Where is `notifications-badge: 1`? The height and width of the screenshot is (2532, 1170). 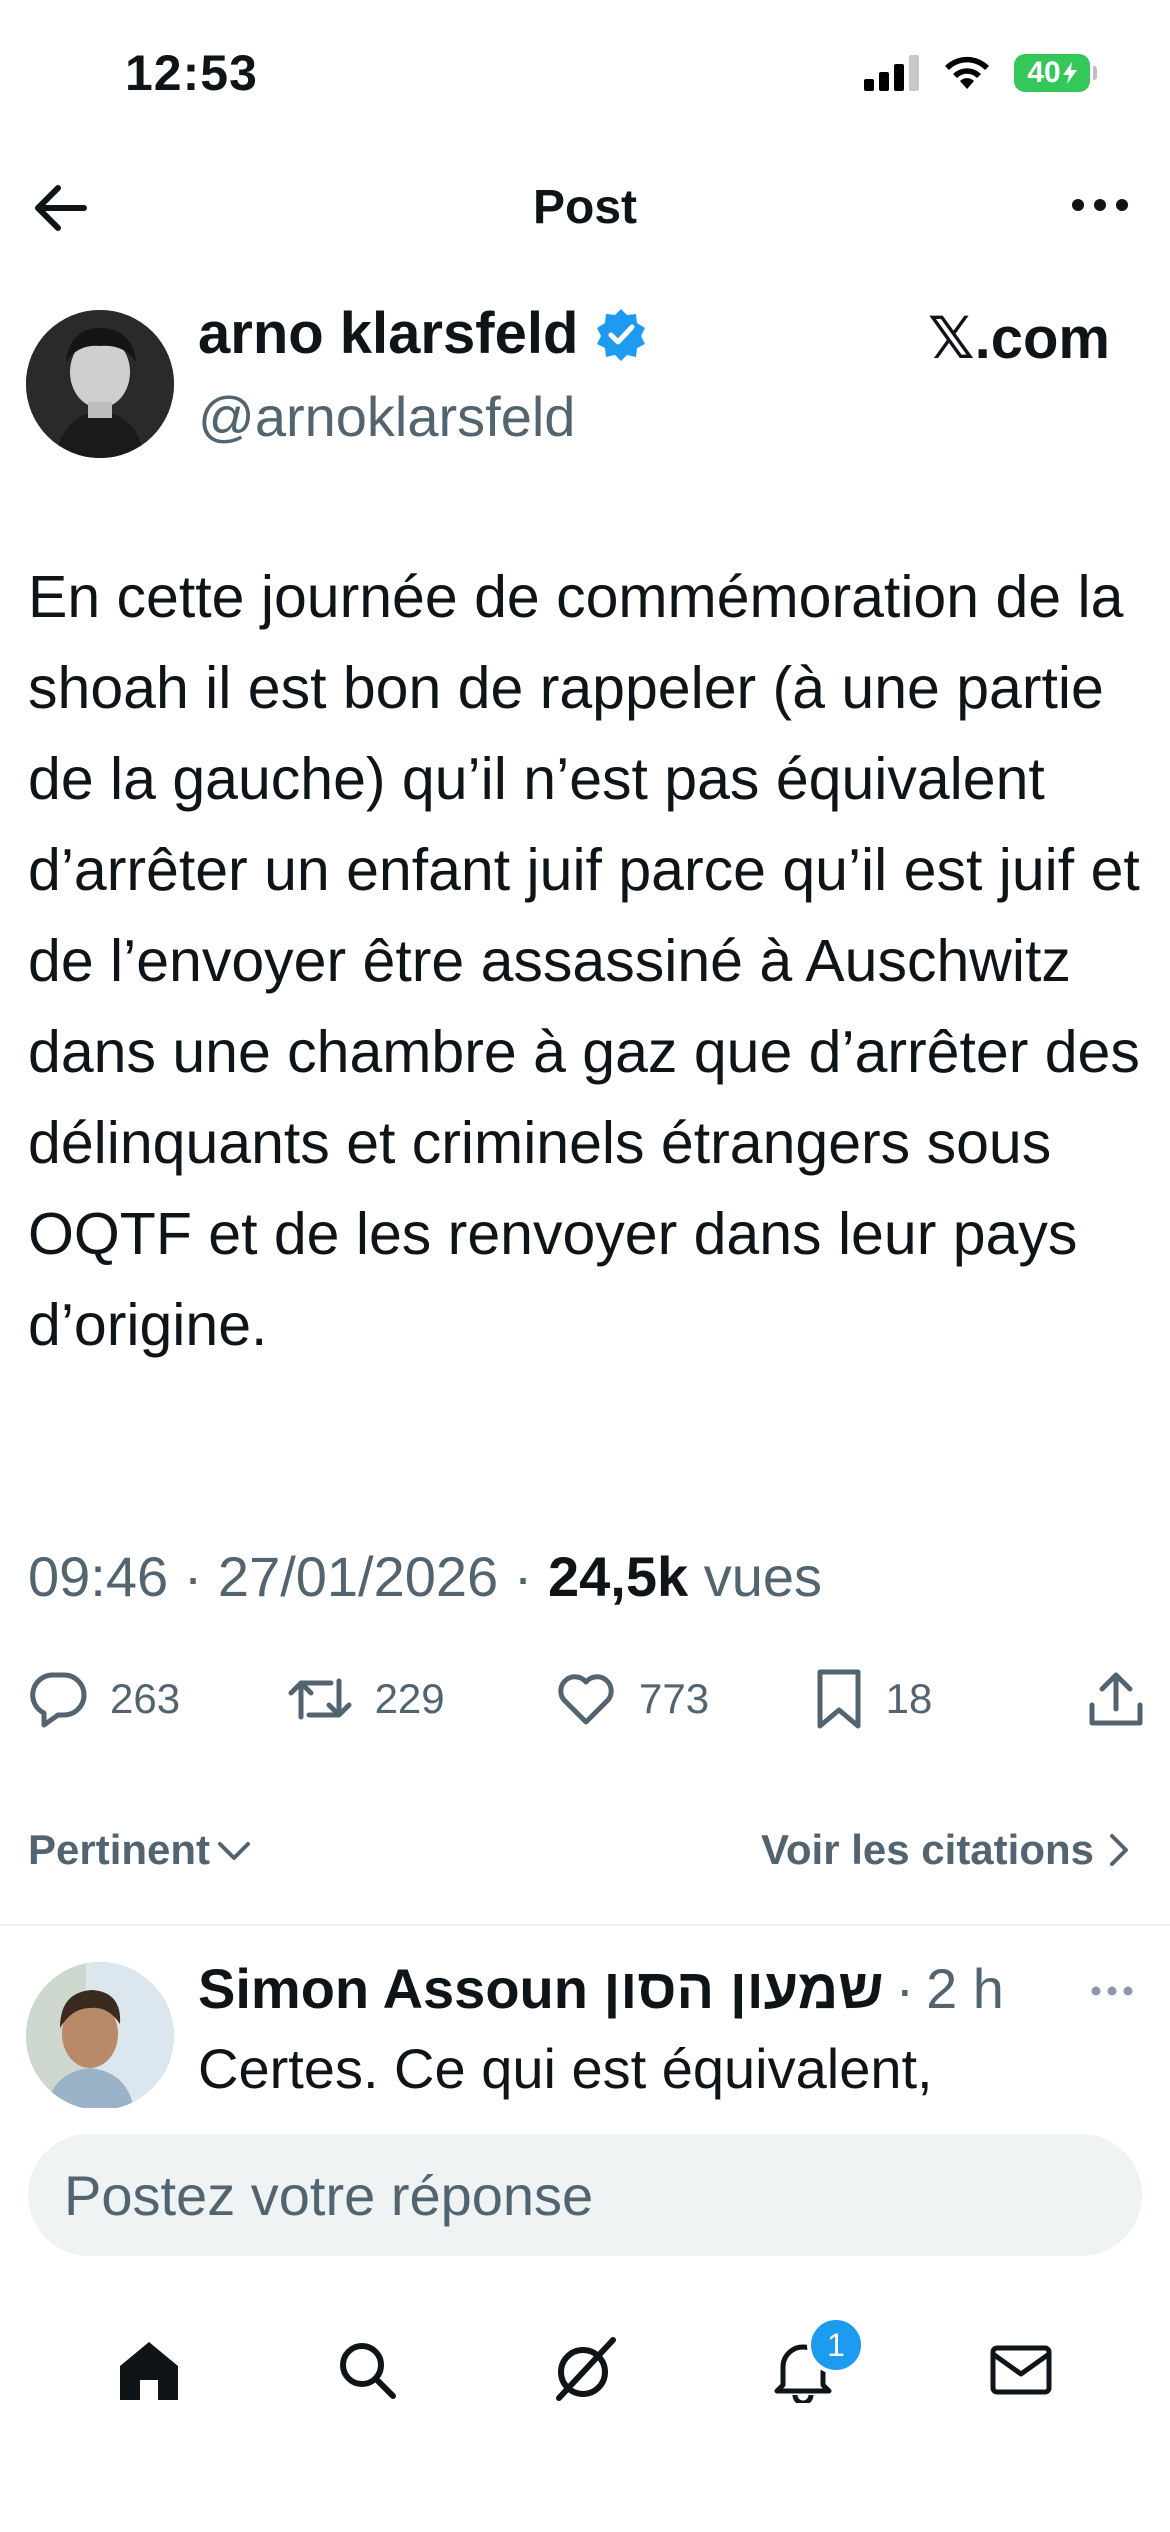
notifications-badge: 1 is located at coordinates (836, 2345).